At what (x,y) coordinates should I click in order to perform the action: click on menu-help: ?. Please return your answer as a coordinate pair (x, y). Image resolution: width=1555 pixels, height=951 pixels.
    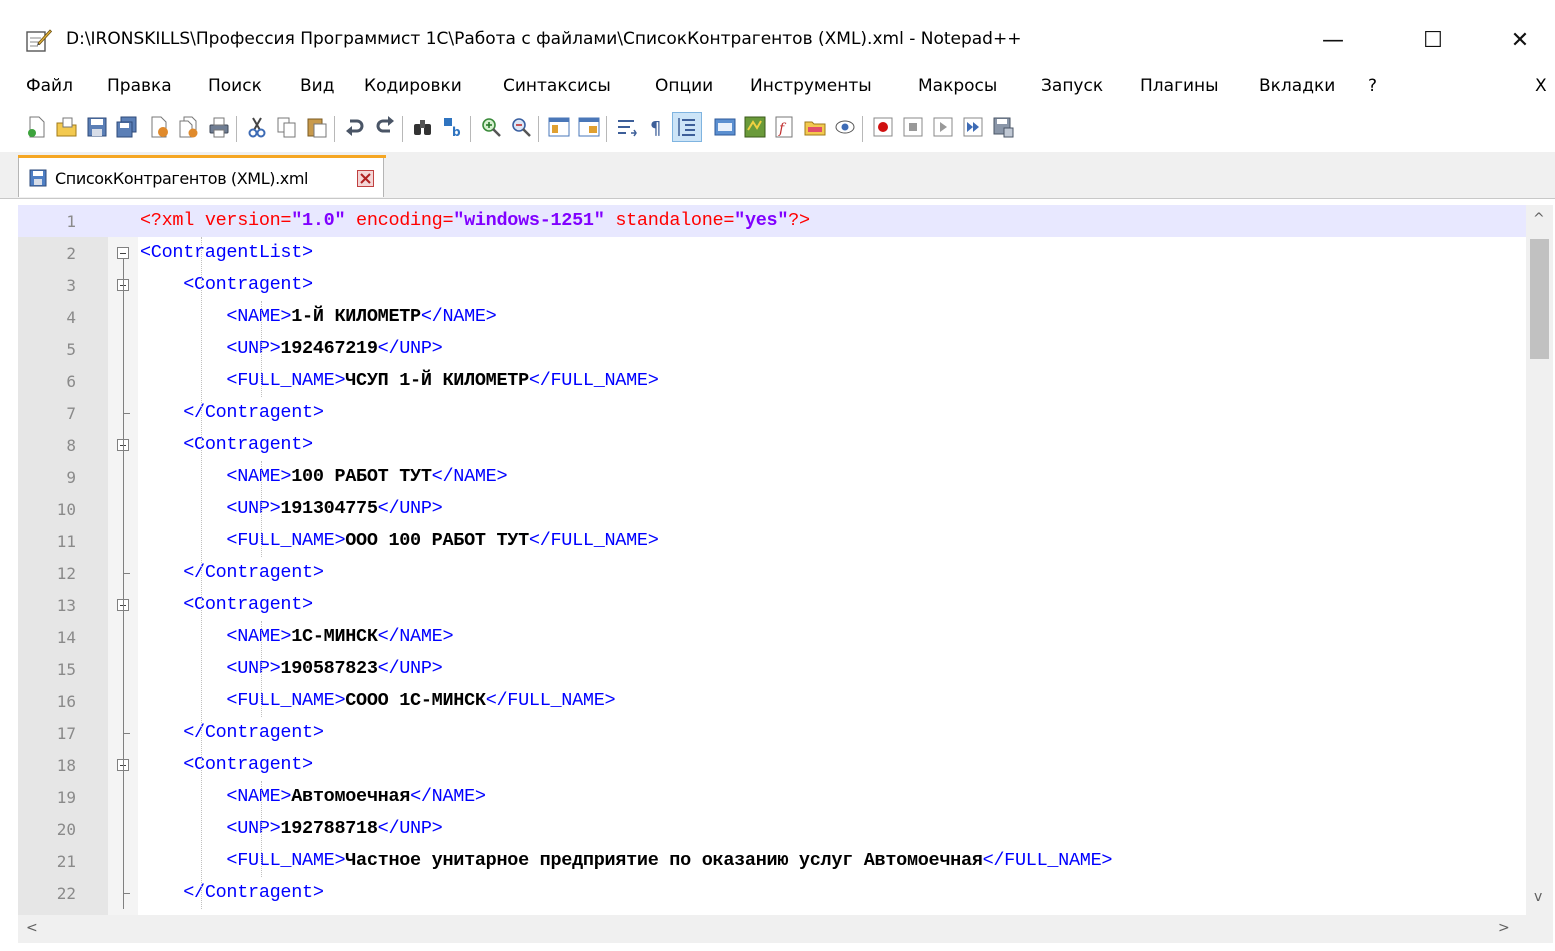
    Looking at the image, I should click on (1372, 86).